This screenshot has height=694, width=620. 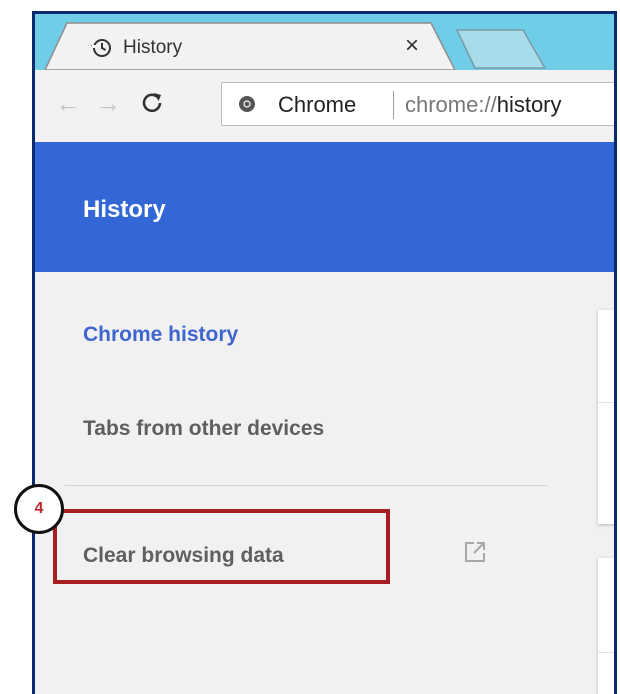 I want to click on sidebar-item-chrome-history: Chrome history, so click(x=160, y=335).